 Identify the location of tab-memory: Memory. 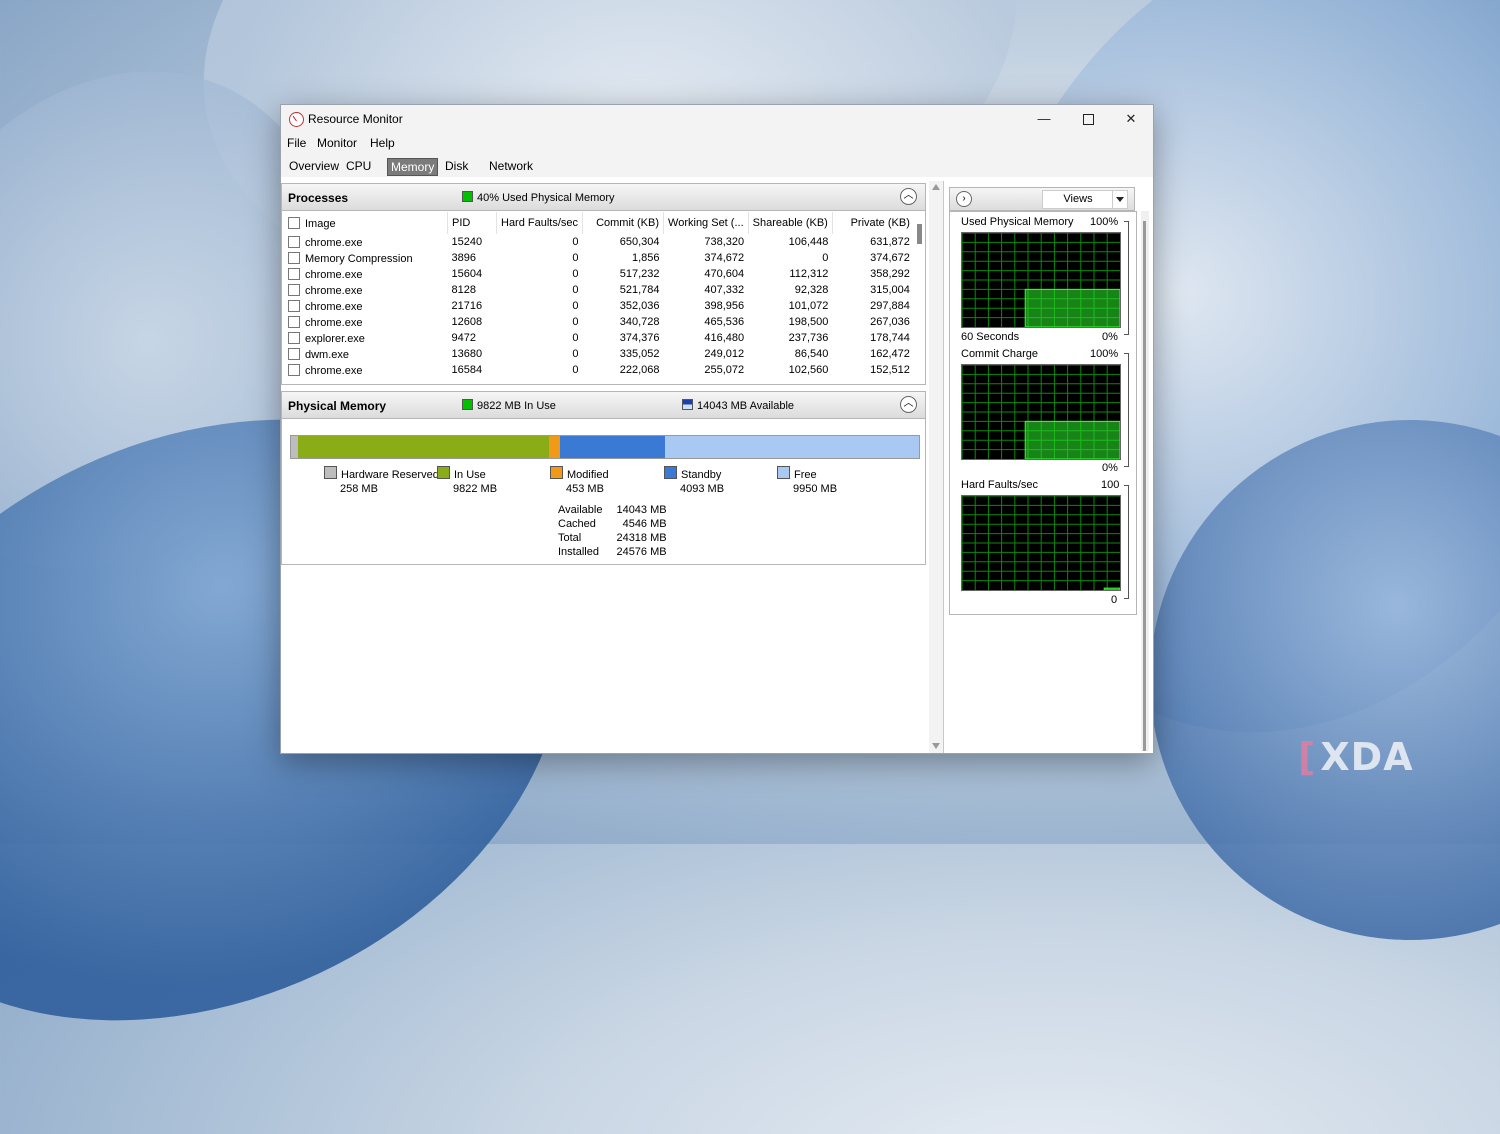
(413, 167).